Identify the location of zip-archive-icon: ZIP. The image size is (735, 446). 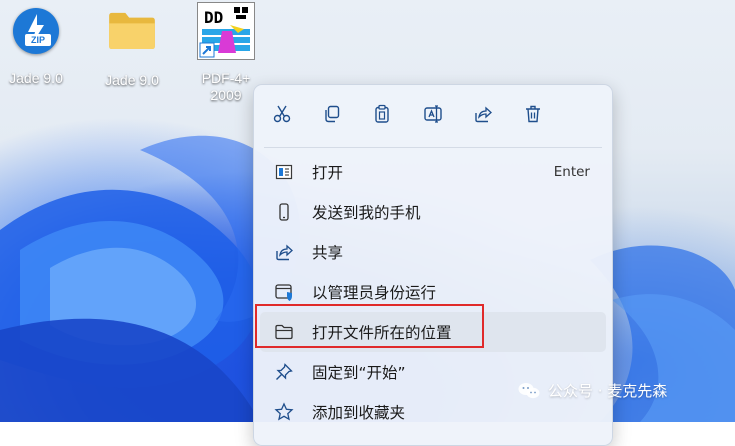
(36, 32).